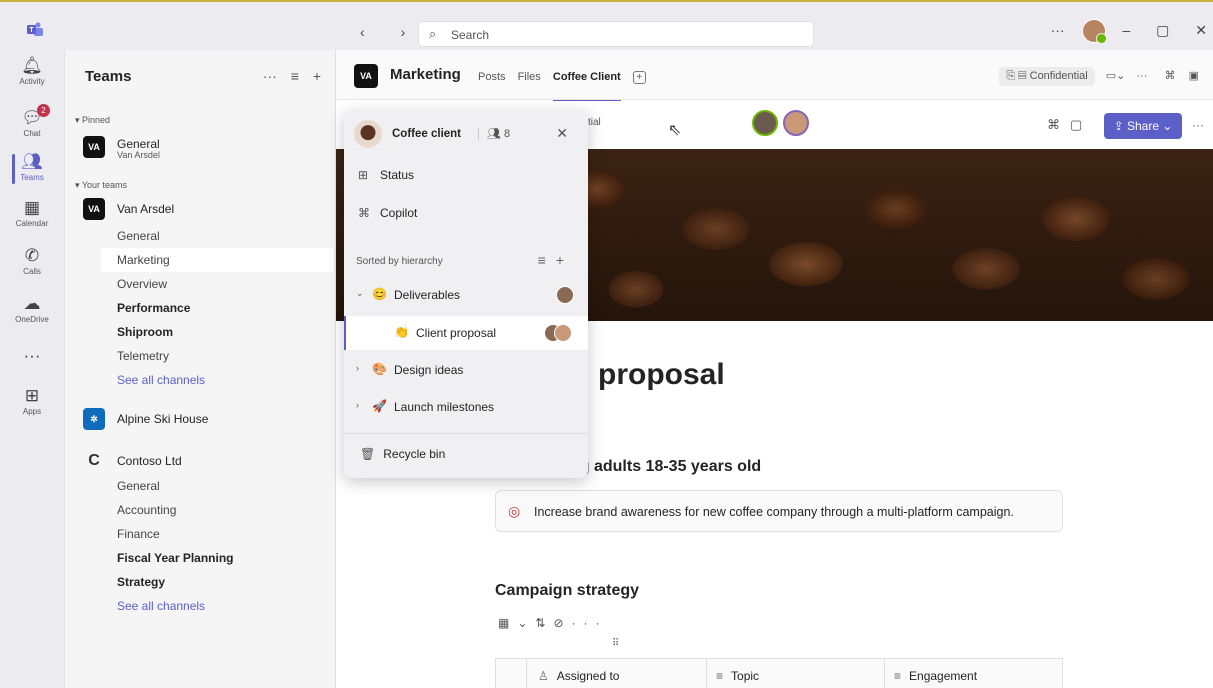  What do you see at coordinates (466, 333) in the screenshot?
I see `tree-node-client-proposal: 👏 Client proposal` at bounding box center [466, 333].